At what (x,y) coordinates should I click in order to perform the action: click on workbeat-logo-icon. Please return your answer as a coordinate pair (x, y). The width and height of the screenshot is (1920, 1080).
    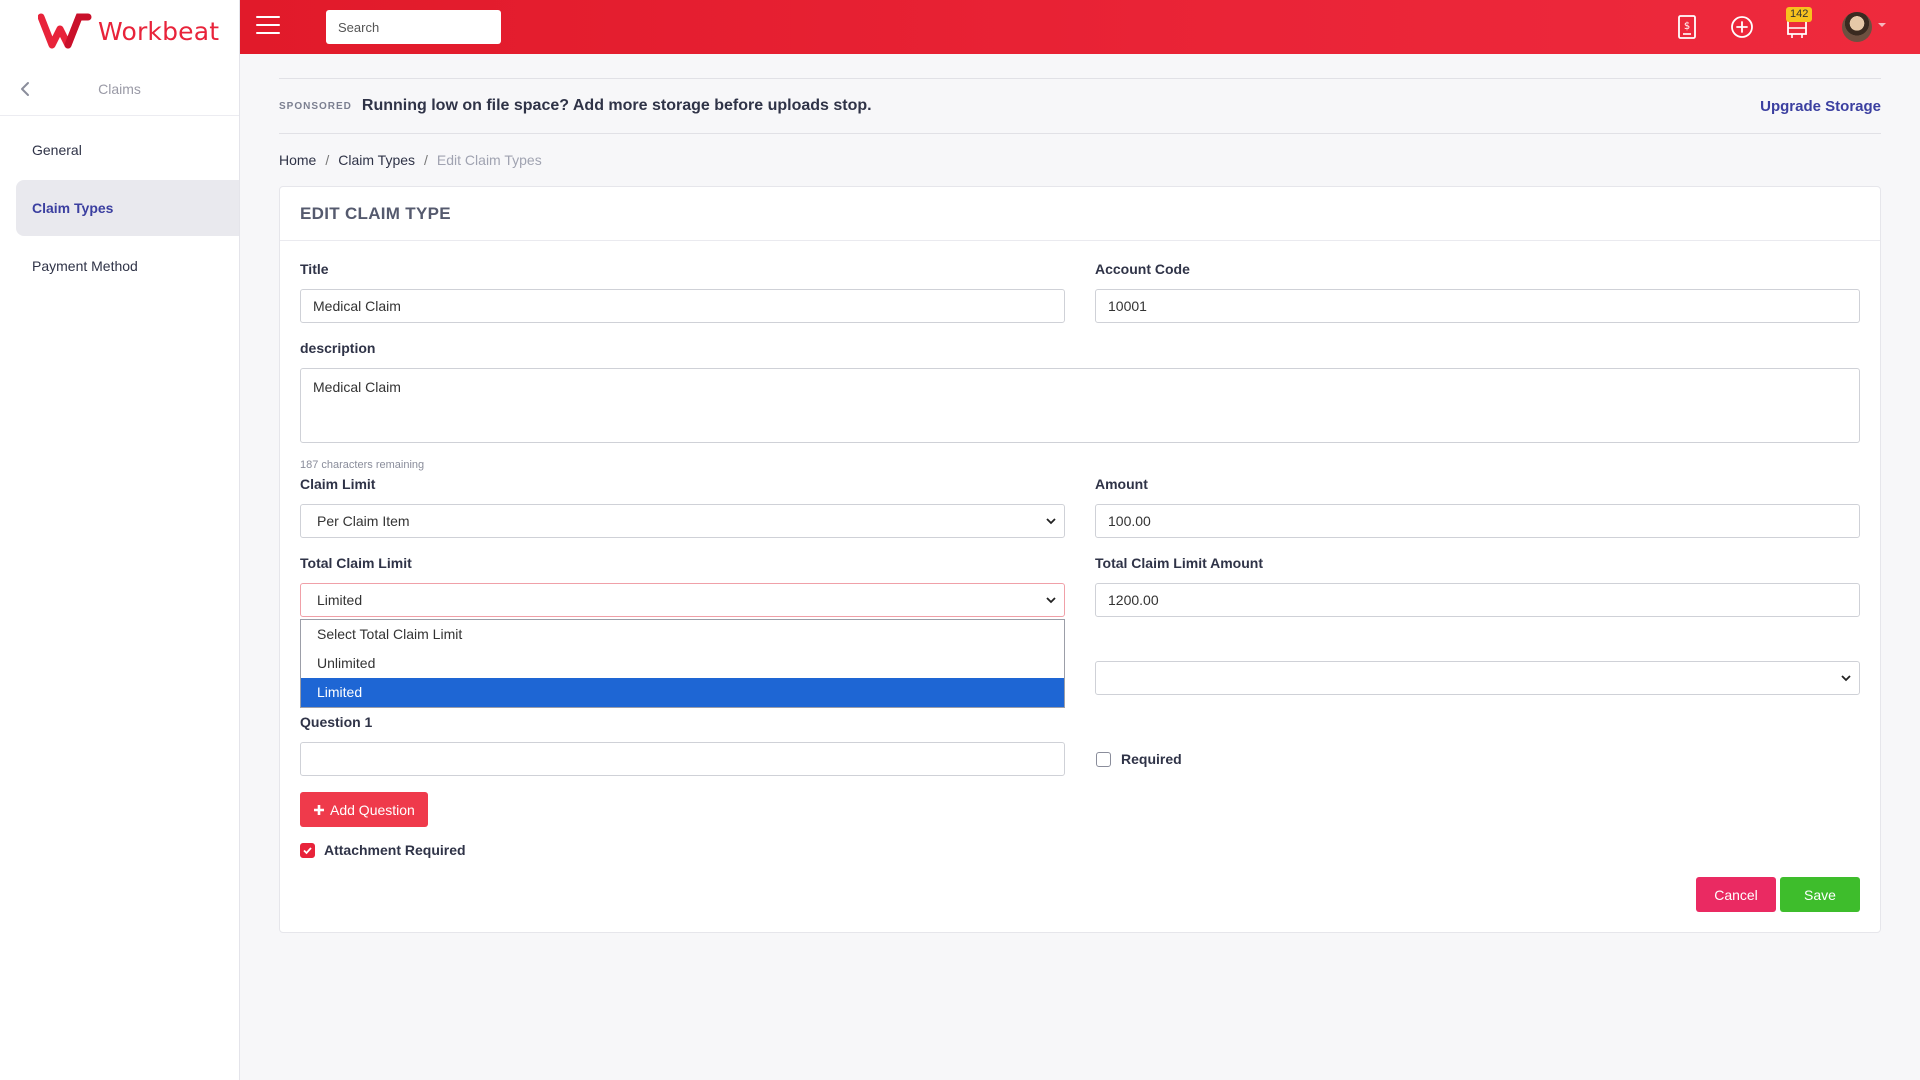
    Looking at the image, I should click on (65, 31).